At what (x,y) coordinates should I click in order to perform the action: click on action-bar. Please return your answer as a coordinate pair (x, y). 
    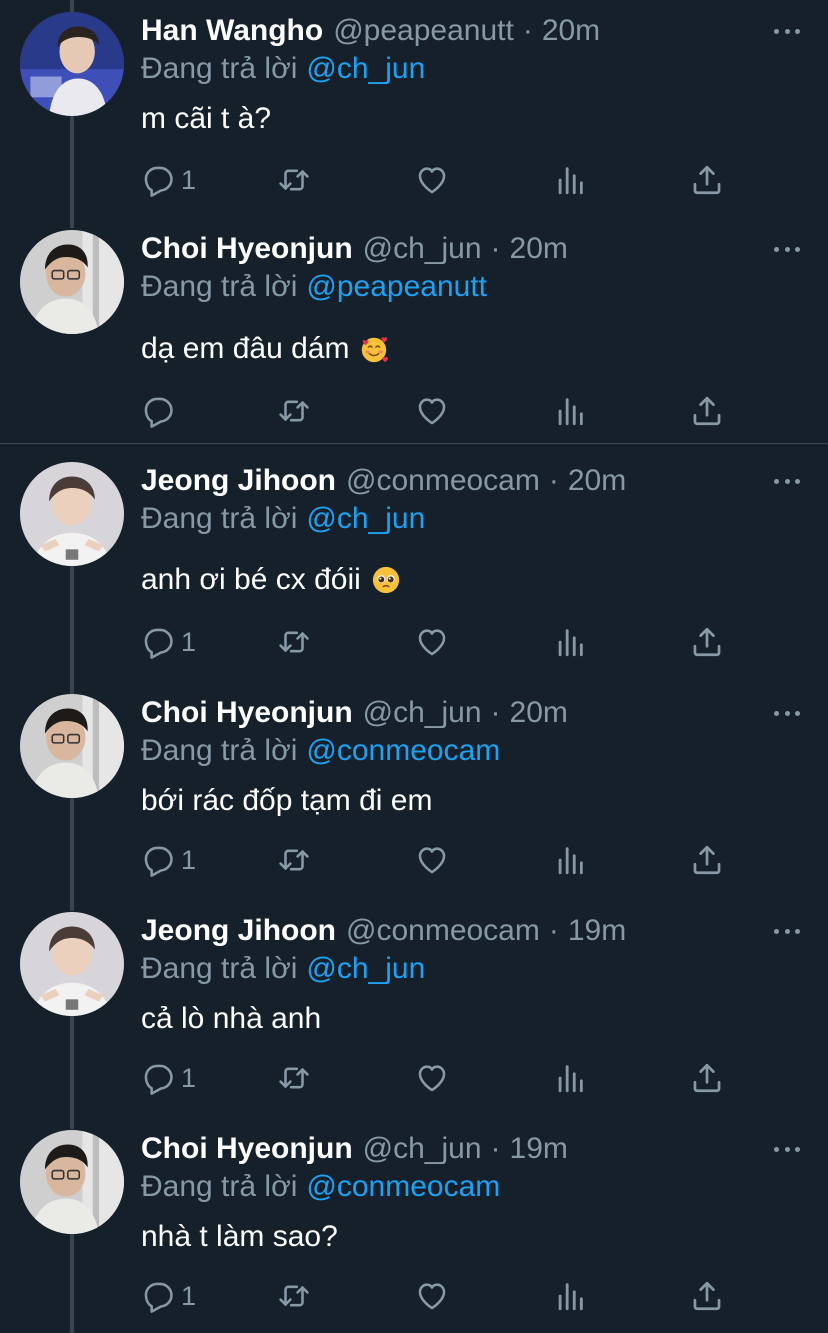
    Looking at the image, I should click on (441, 411).